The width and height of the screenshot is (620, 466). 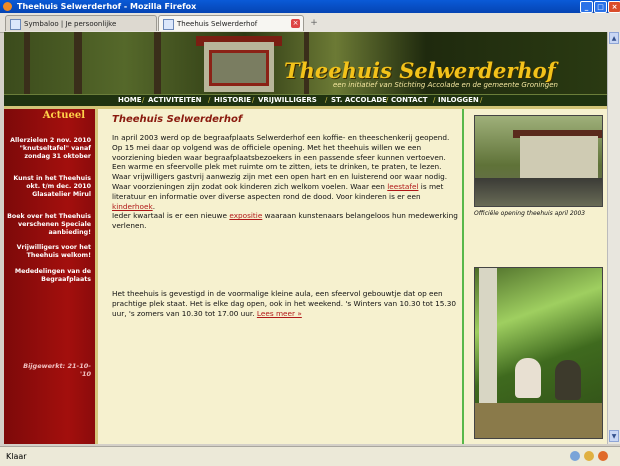 I want to click on site-title: Theehuis Selwerderhof, so click(x=420, y=70).